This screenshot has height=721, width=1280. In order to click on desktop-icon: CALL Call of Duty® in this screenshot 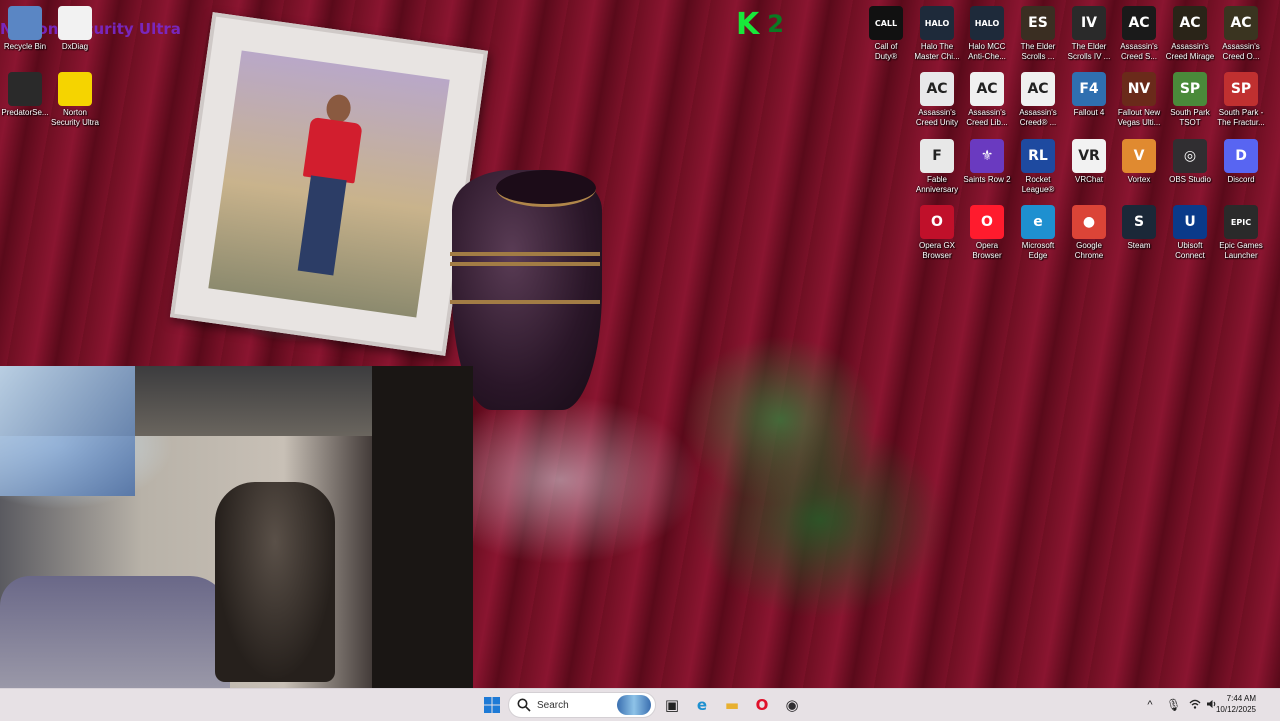, I will do `click(886, 34)`.